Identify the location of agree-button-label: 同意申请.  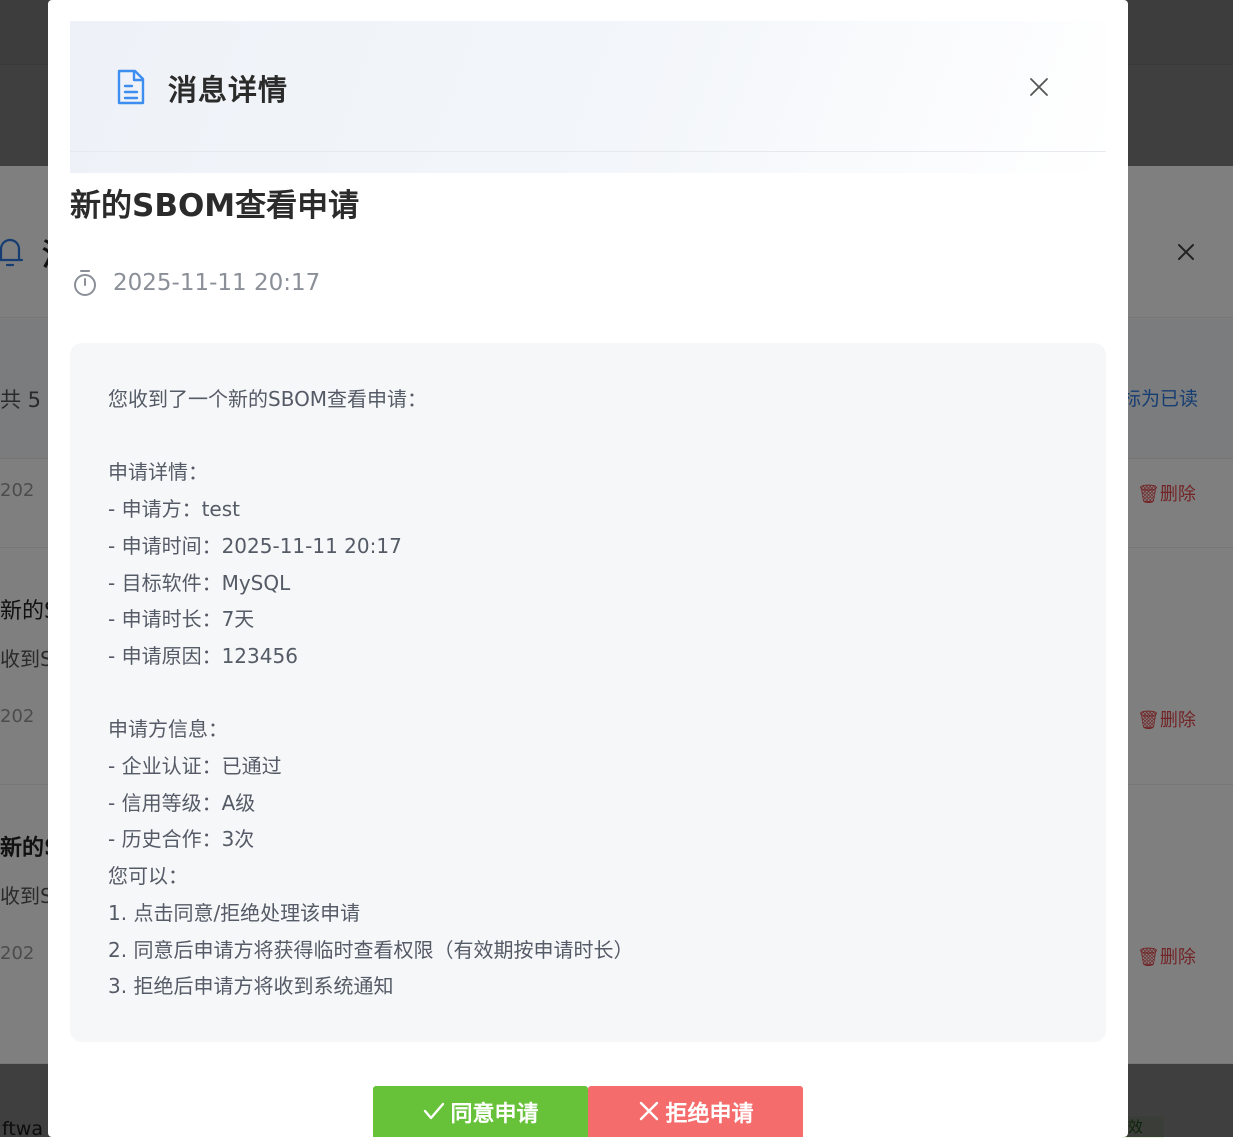
(494, 1114).